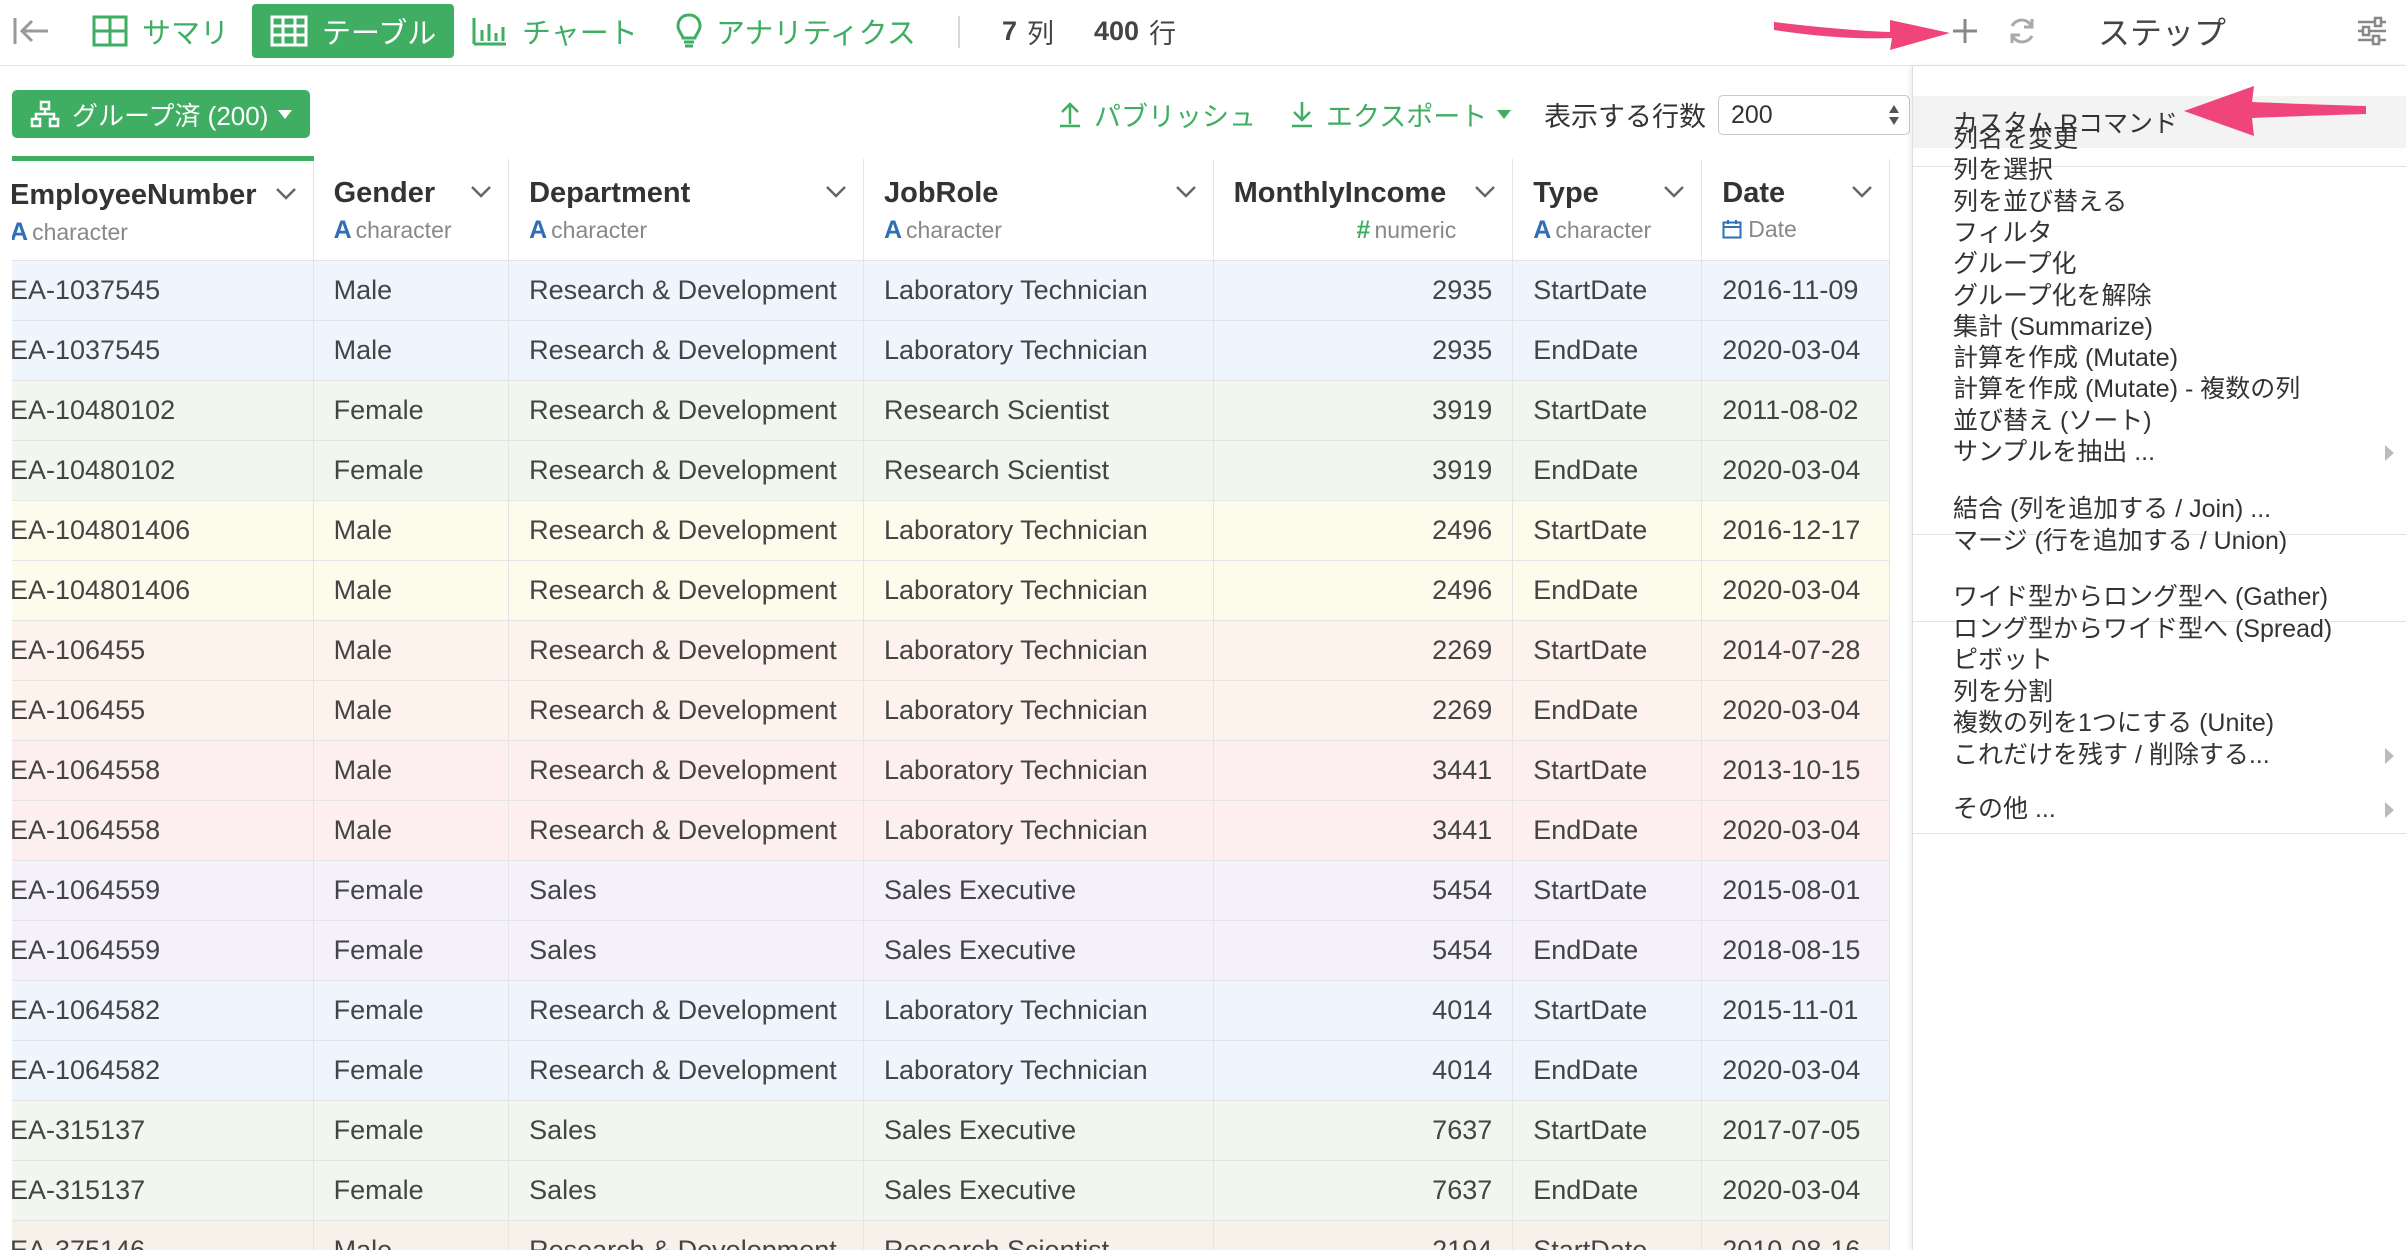  I want to click on column-header-type: Type Acharacter, so click(1607, 209).